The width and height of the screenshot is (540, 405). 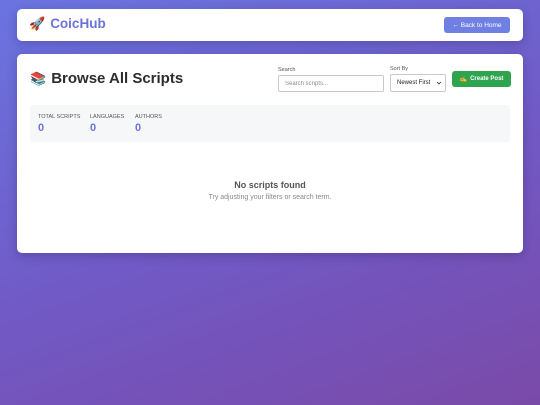 I want to click on brand: 🚀 CoicHub, so click(x=67, y=24).